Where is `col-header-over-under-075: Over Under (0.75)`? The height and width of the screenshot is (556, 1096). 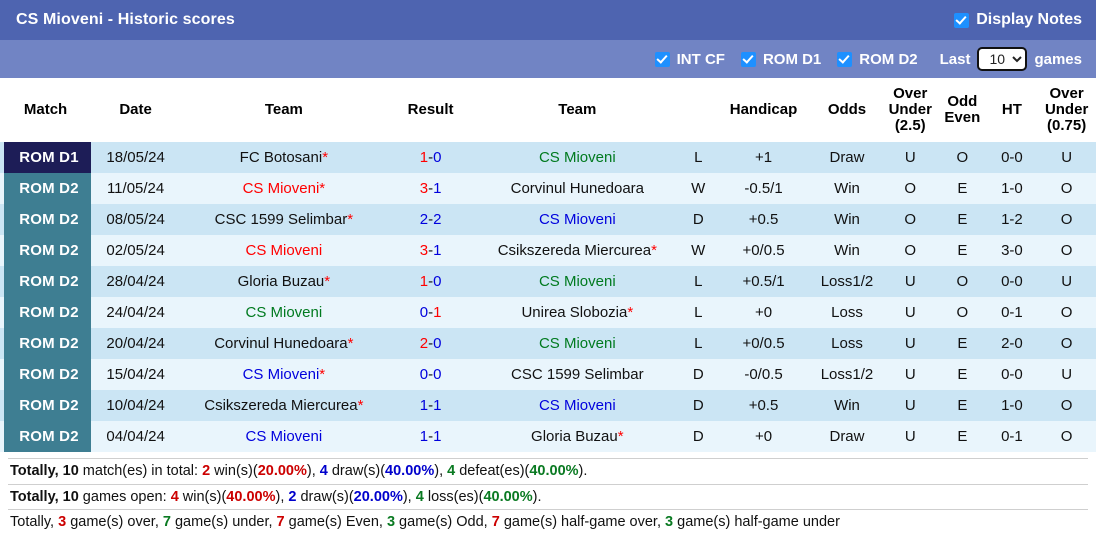 col-header-over-under-075: Over Under (0.75) is located at coordinates (1066, 110).